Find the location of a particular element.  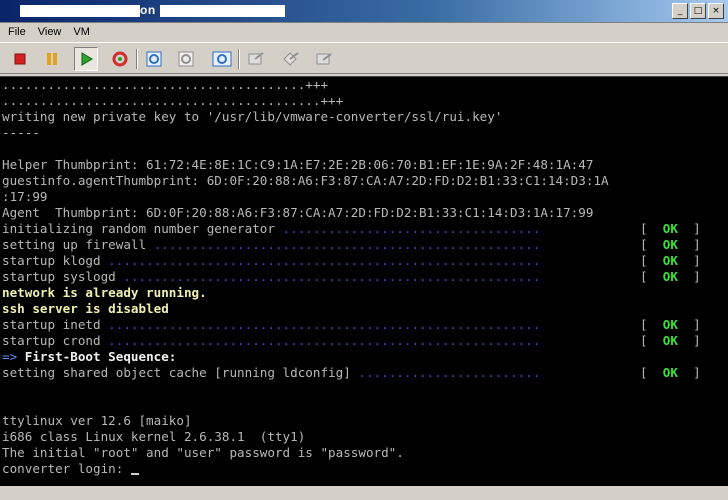

console-line: ssh server is disabled is located at coordinates (85, 309).